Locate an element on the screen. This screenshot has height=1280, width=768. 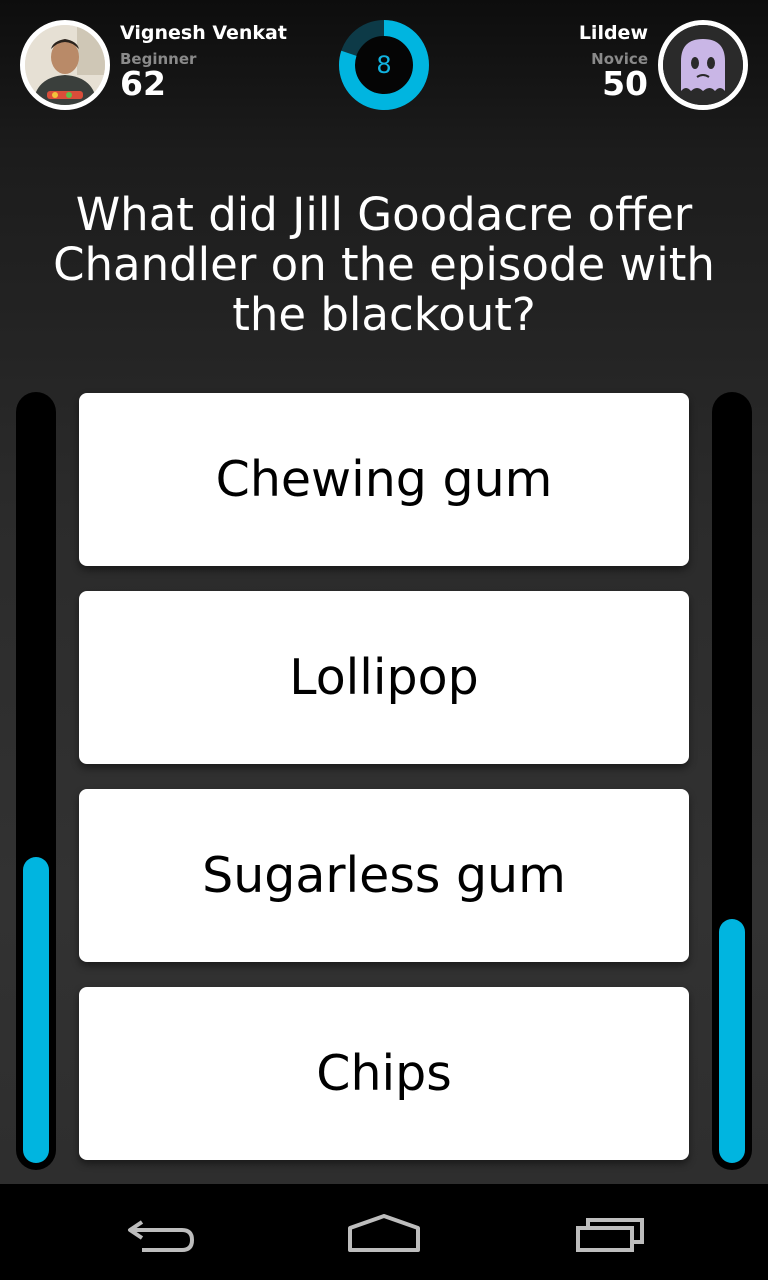
ghost-avatar-icon is located at coordinates (703, 65).